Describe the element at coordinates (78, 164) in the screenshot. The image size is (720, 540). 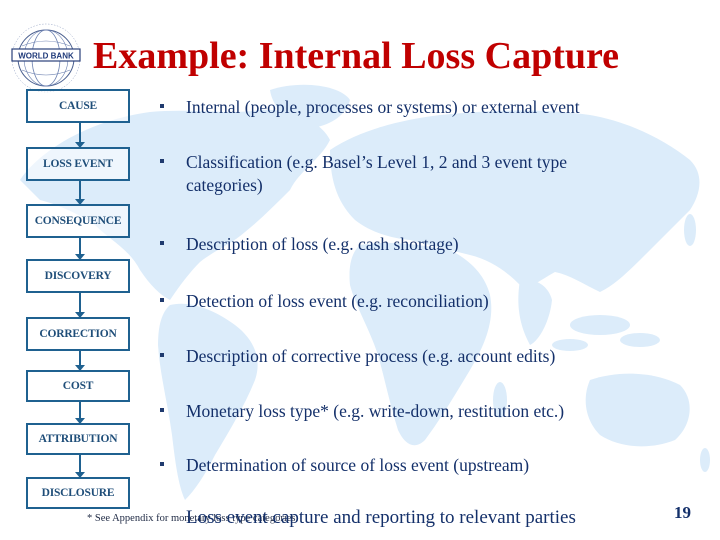
I see `flow-box-loss-event: LOSS EVENT` at that location.